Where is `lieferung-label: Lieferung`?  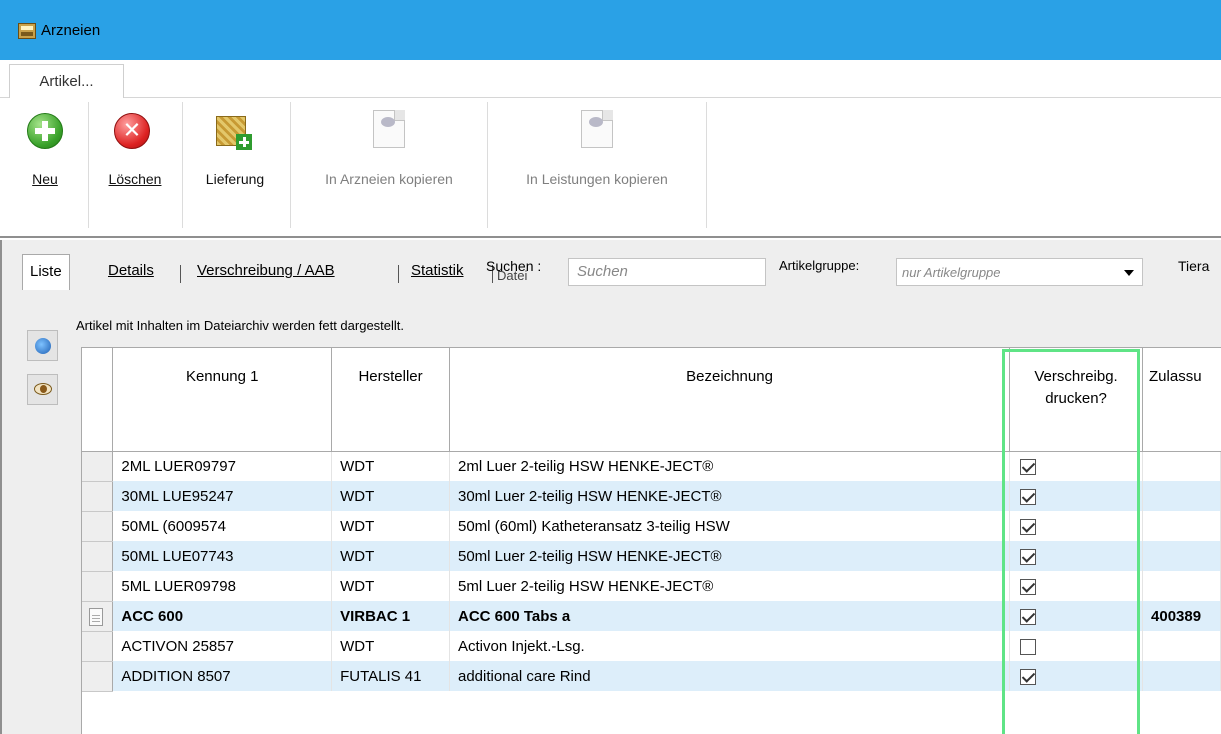 lieferung-label: Lieferung is located at coordinates (235, 179).